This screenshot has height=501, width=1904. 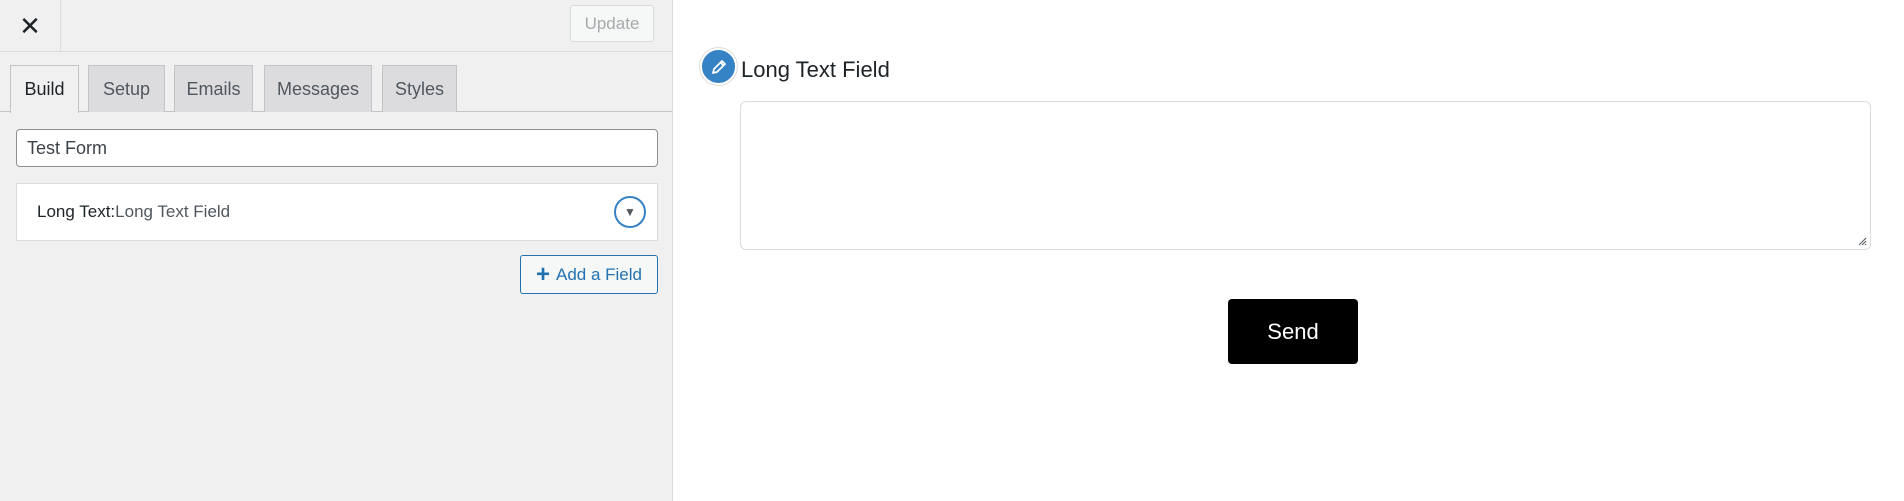 What do you see at coordinates (1862, 241) in the screenshot?
I see `resize-grip-icon` at bounding box center [1862, 241].